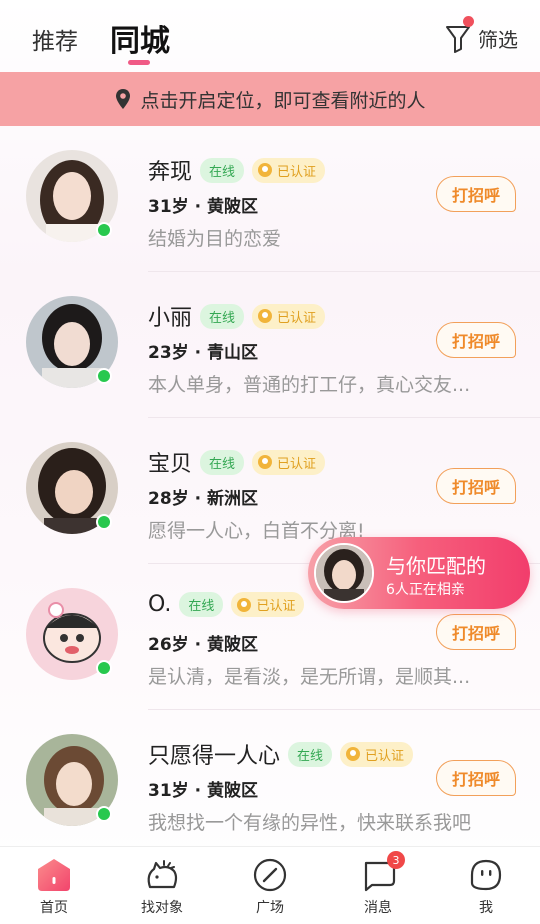 The height and width of the screenshot is (924, 540). Describe the element at coordinates (170, 318) in the screenshot. I see `user-name: 小丽` at that location.